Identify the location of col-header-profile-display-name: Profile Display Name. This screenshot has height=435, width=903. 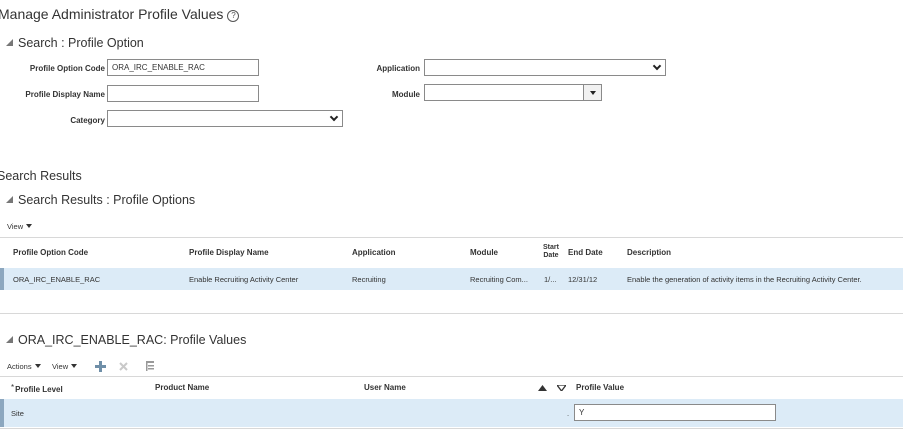
(229, 252).